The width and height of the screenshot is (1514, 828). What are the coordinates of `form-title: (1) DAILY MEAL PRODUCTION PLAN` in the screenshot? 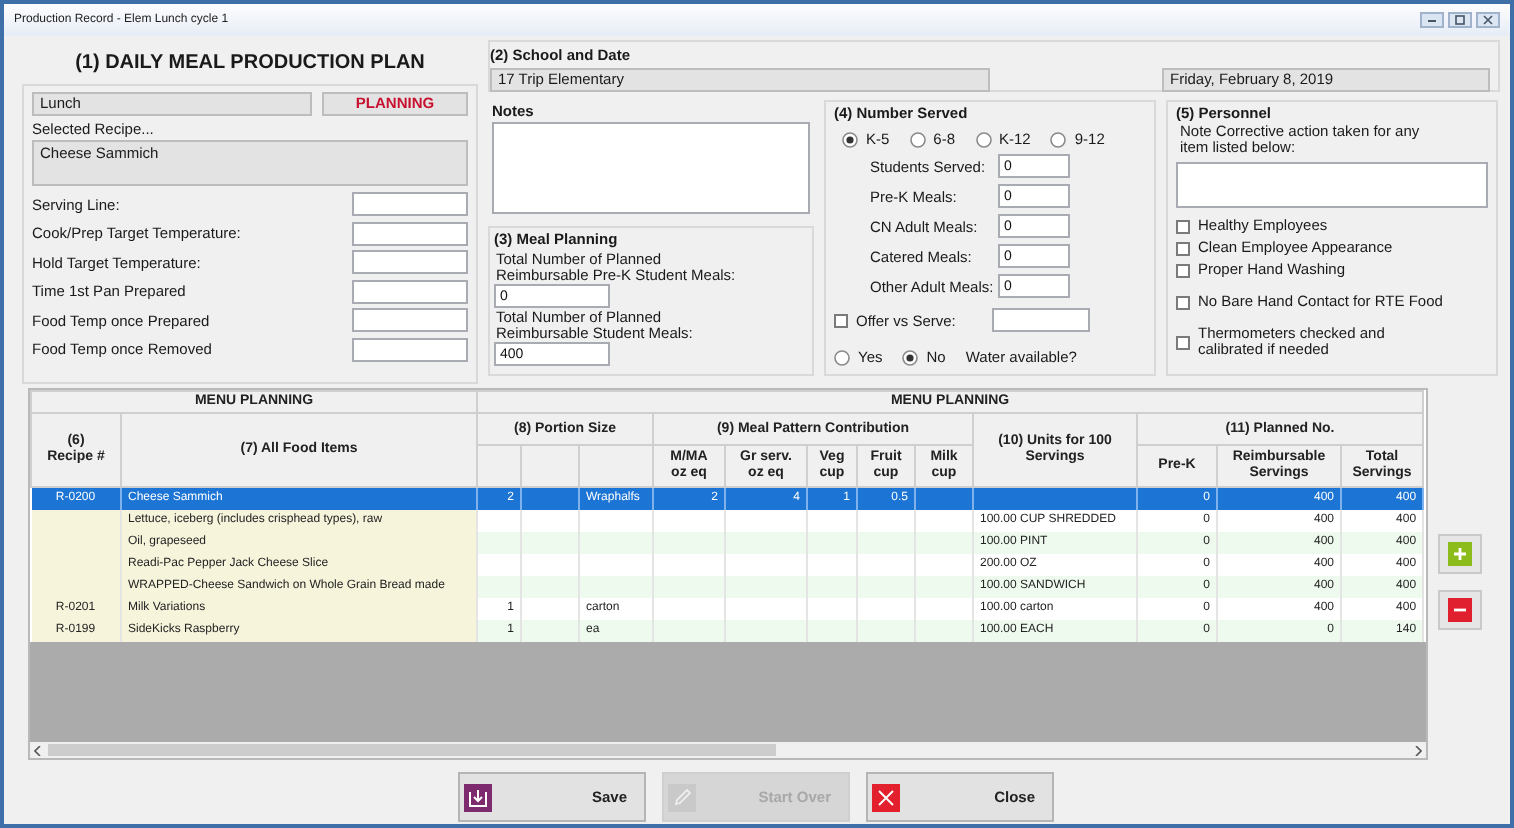 It's located at (250, 64).